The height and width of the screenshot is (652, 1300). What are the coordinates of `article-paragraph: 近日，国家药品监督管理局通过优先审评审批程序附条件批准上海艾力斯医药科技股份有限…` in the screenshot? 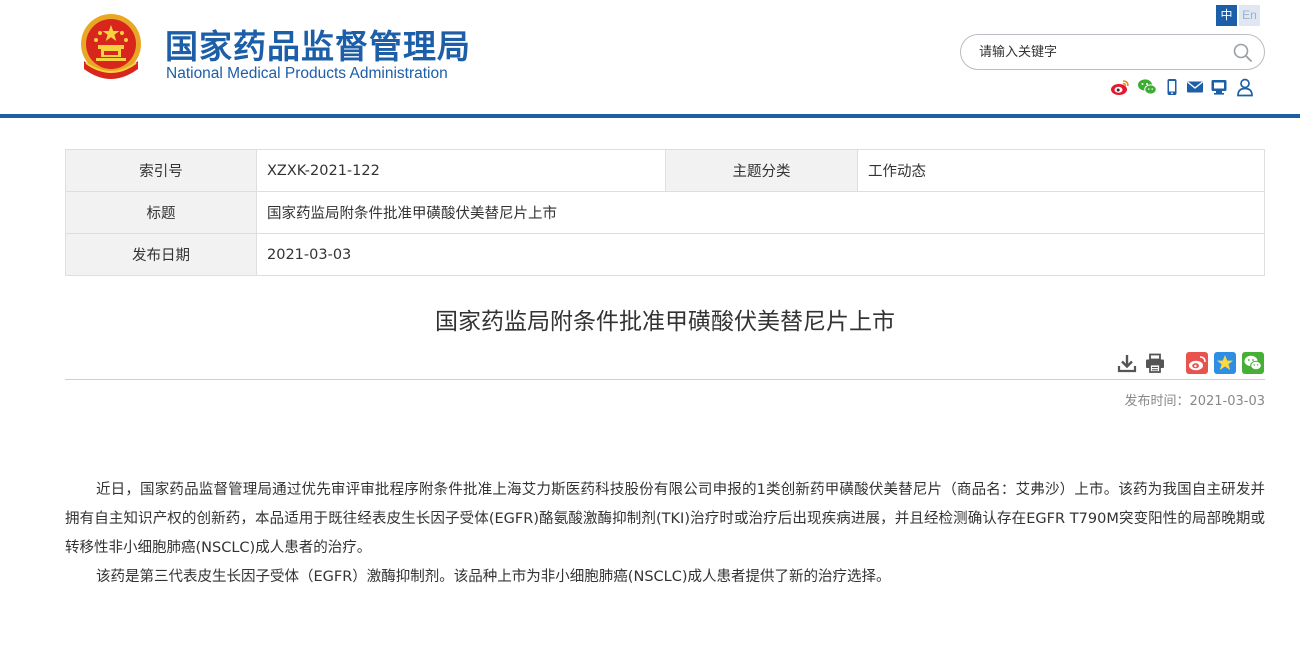 It's located at (665, 519).